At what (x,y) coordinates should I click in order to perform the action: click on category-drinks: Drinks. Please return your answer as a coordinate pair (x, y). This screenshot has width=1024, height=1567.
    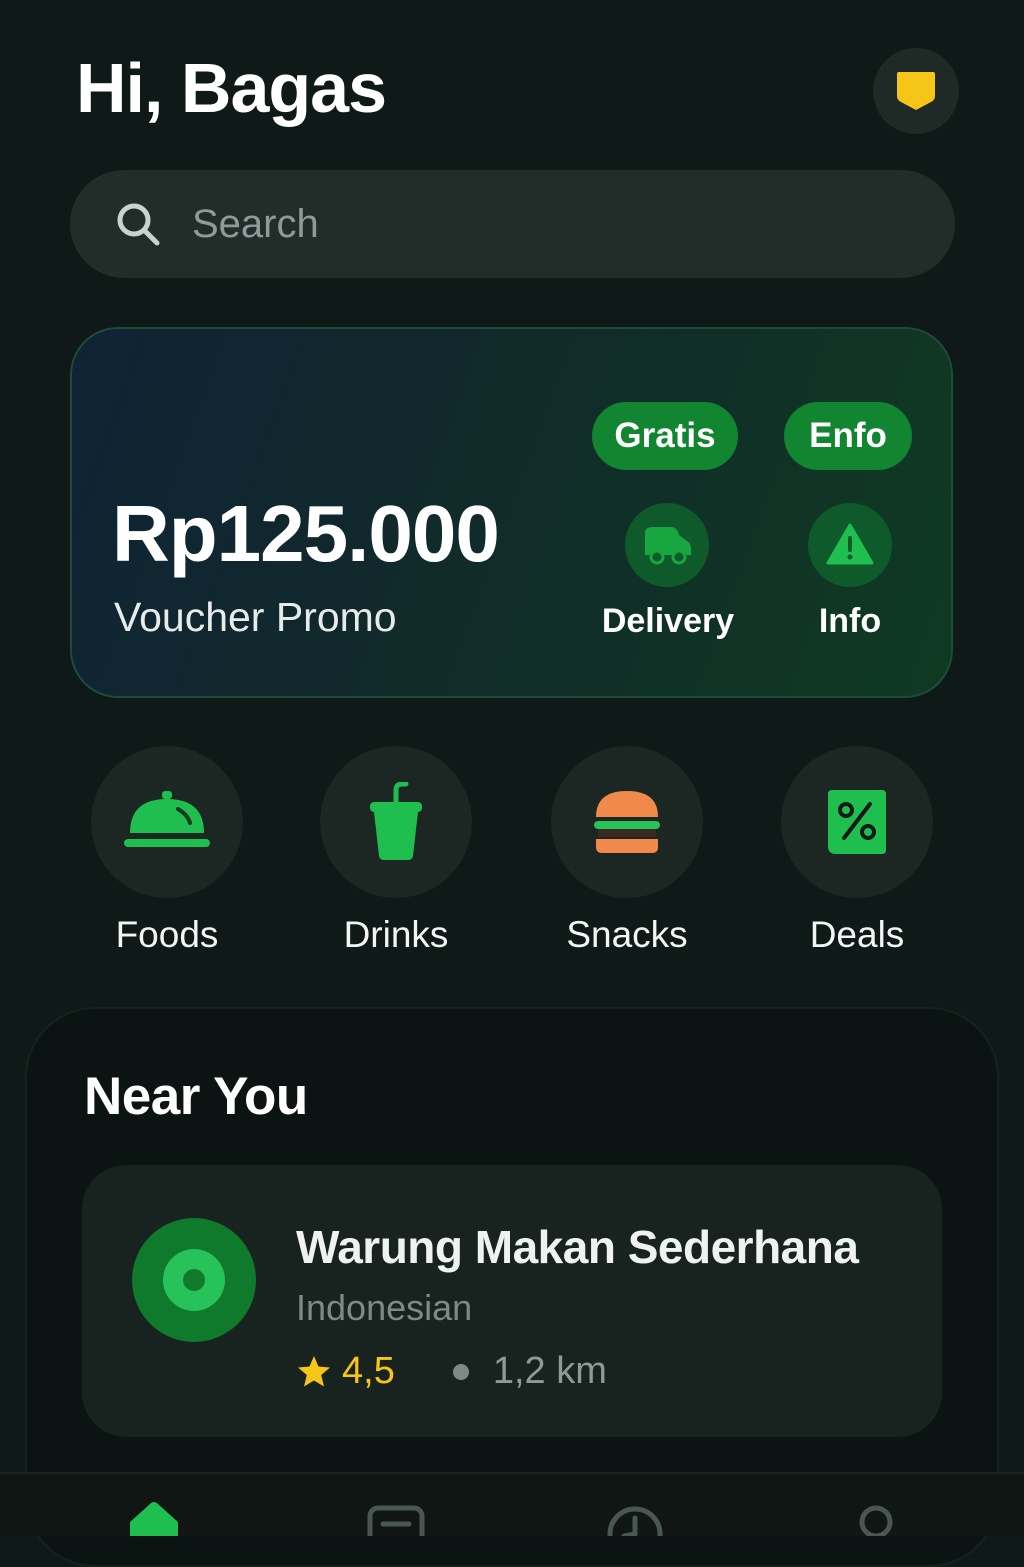
    Looking at the image, I should click on (396, 851).